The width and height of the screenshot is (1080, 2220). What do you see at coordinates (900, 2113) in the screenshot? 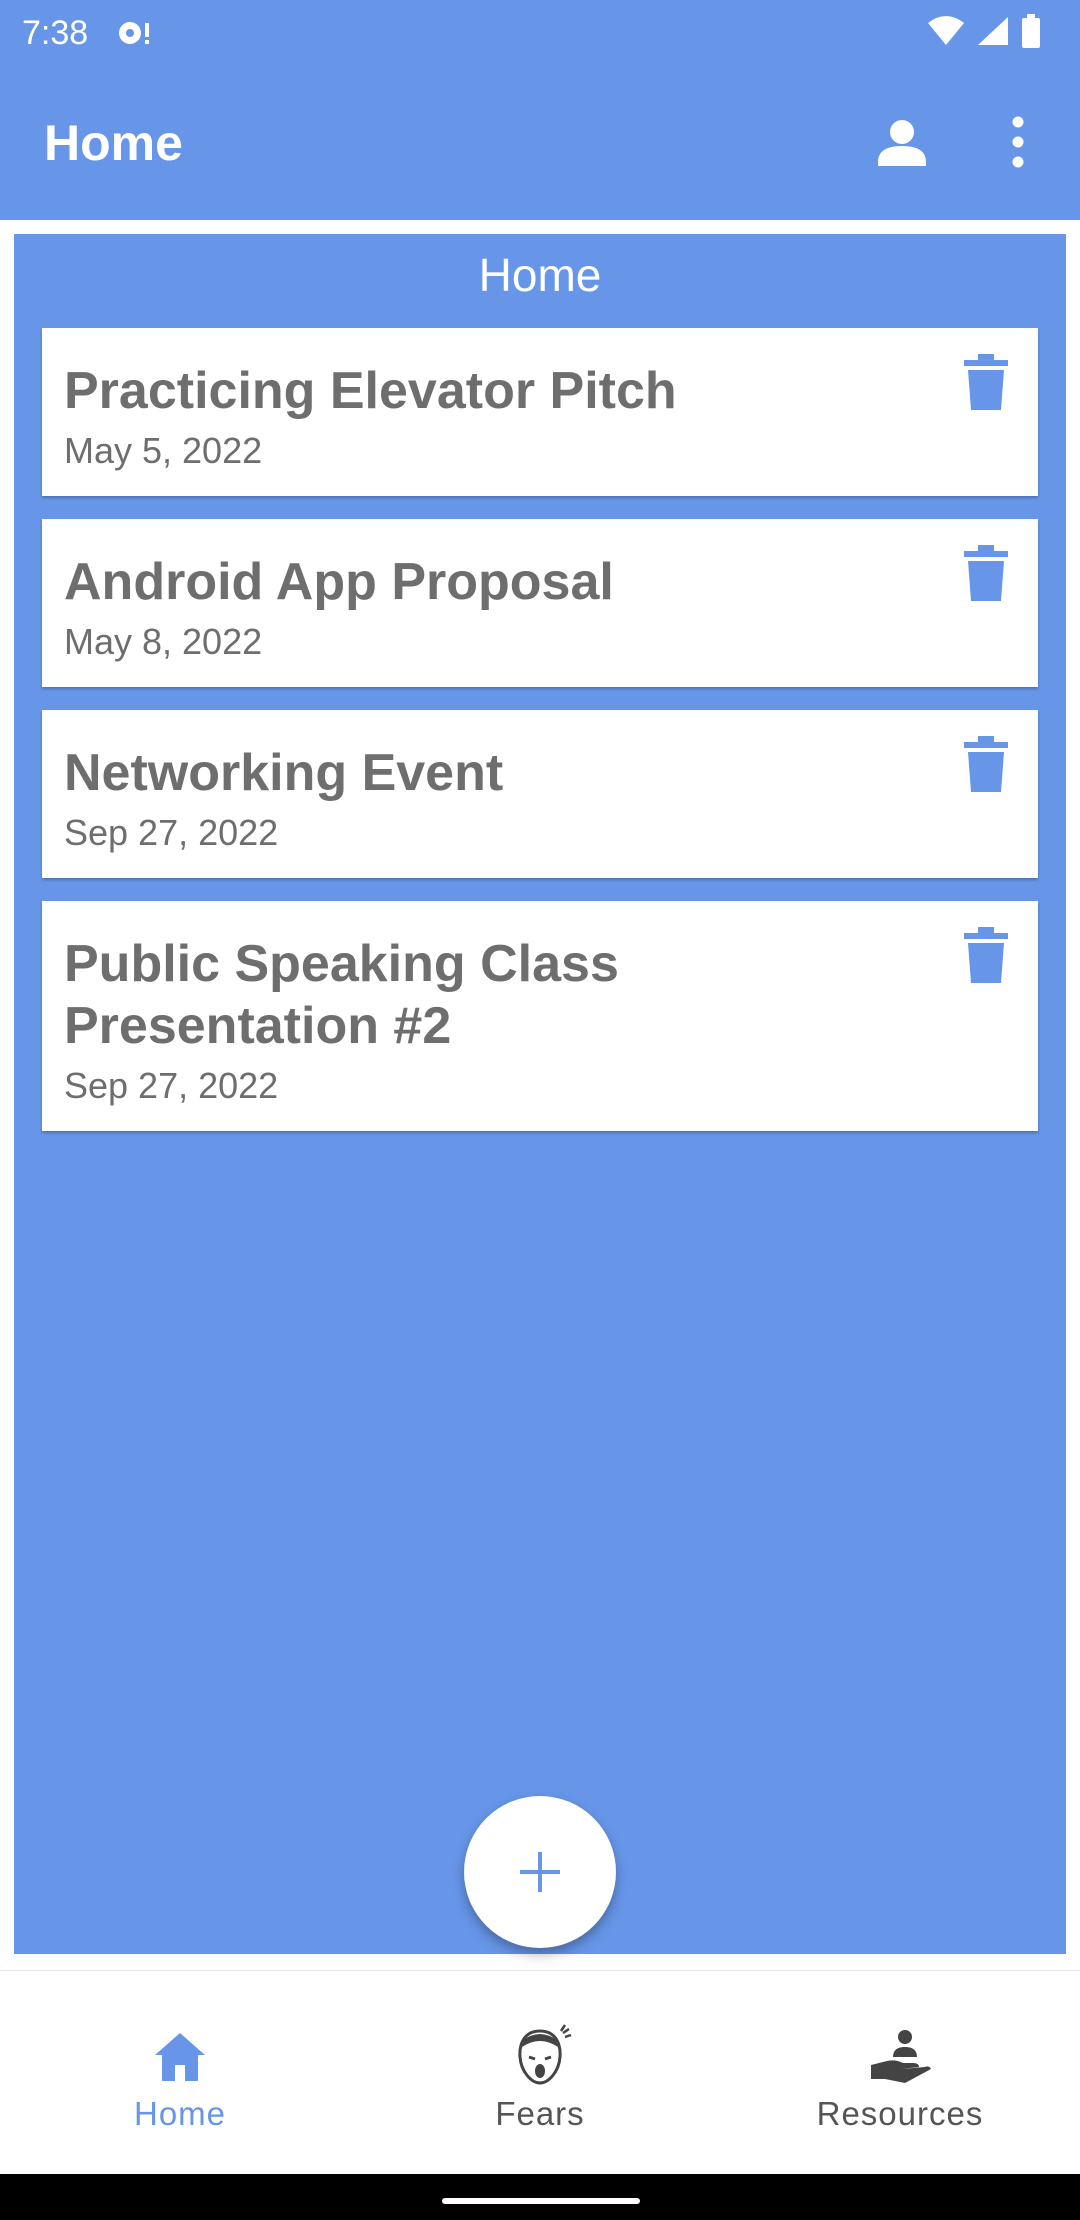
I see `nav-label: Resources` at bounding box center [900, 2113].